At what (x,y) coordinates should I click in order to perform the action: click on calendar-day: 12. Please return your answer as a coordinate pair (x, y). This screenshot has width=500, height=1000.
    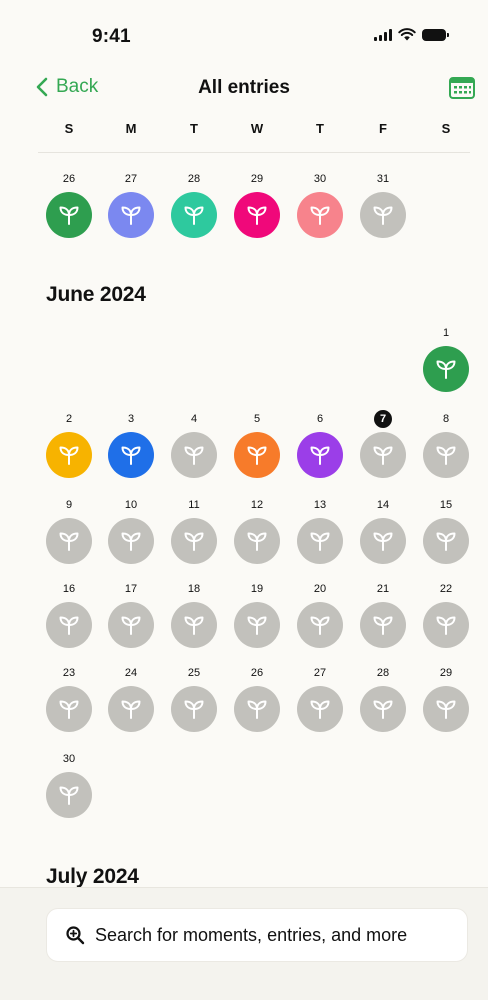
    Looking at the image, I should click on (257, 531).